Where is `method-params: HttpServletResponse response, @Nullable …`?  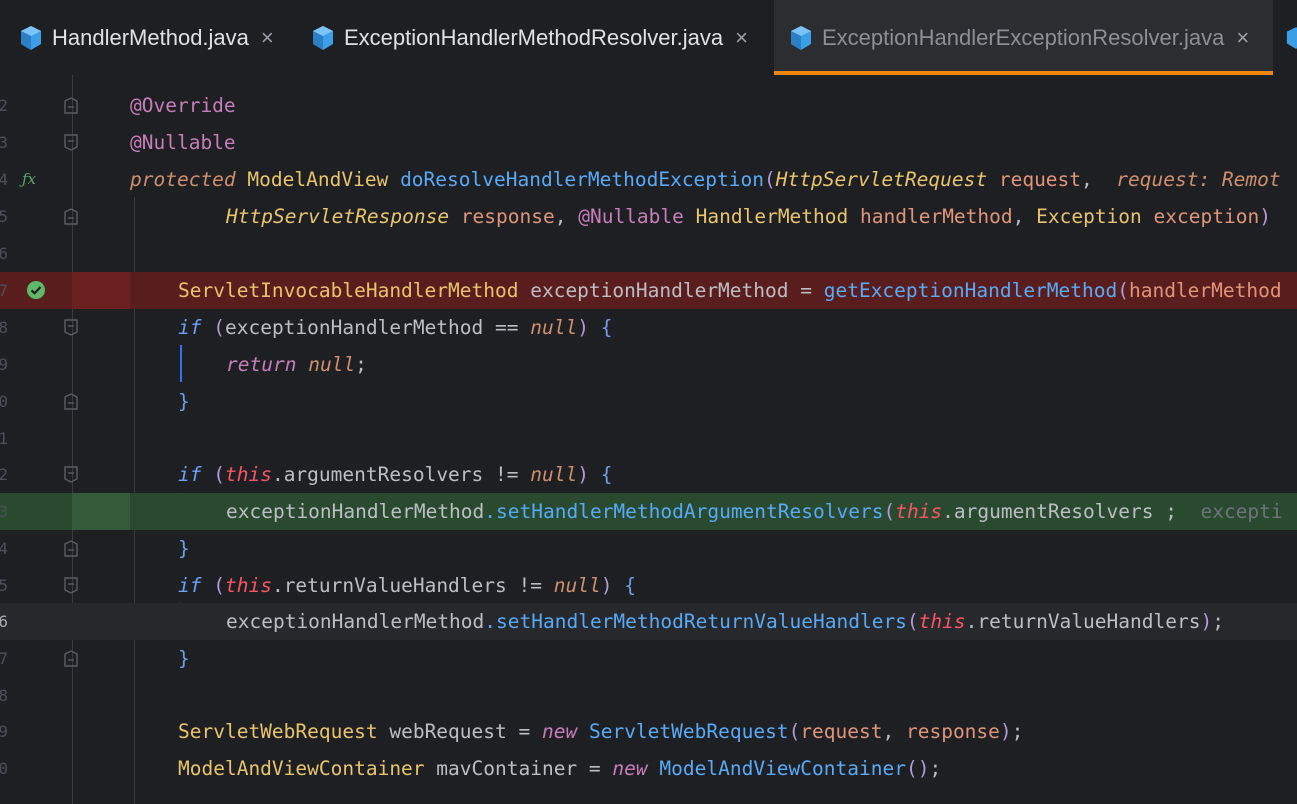 method-params: HttpServletResponse response, @Nullable … is located at coordinates (748, 216).